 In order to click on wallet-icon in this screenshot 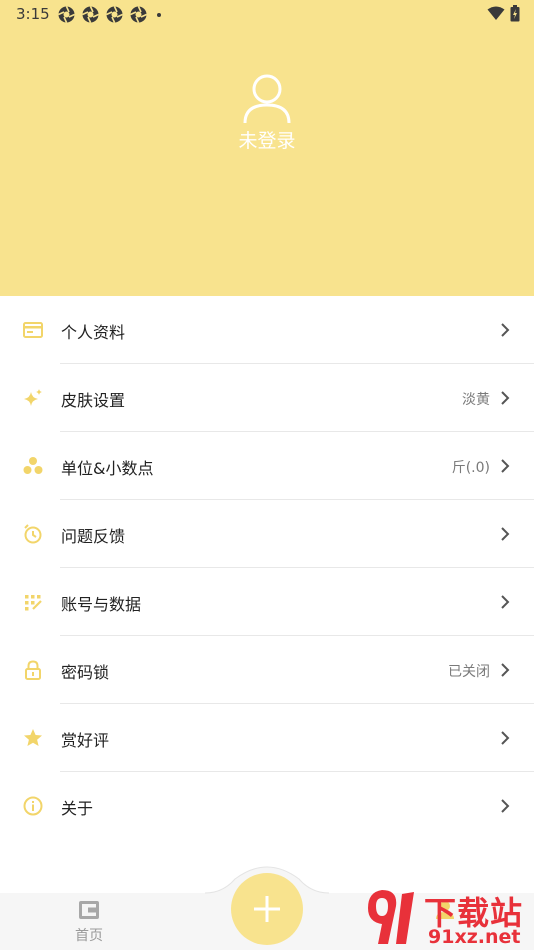, I will do `click(89, 910)`.